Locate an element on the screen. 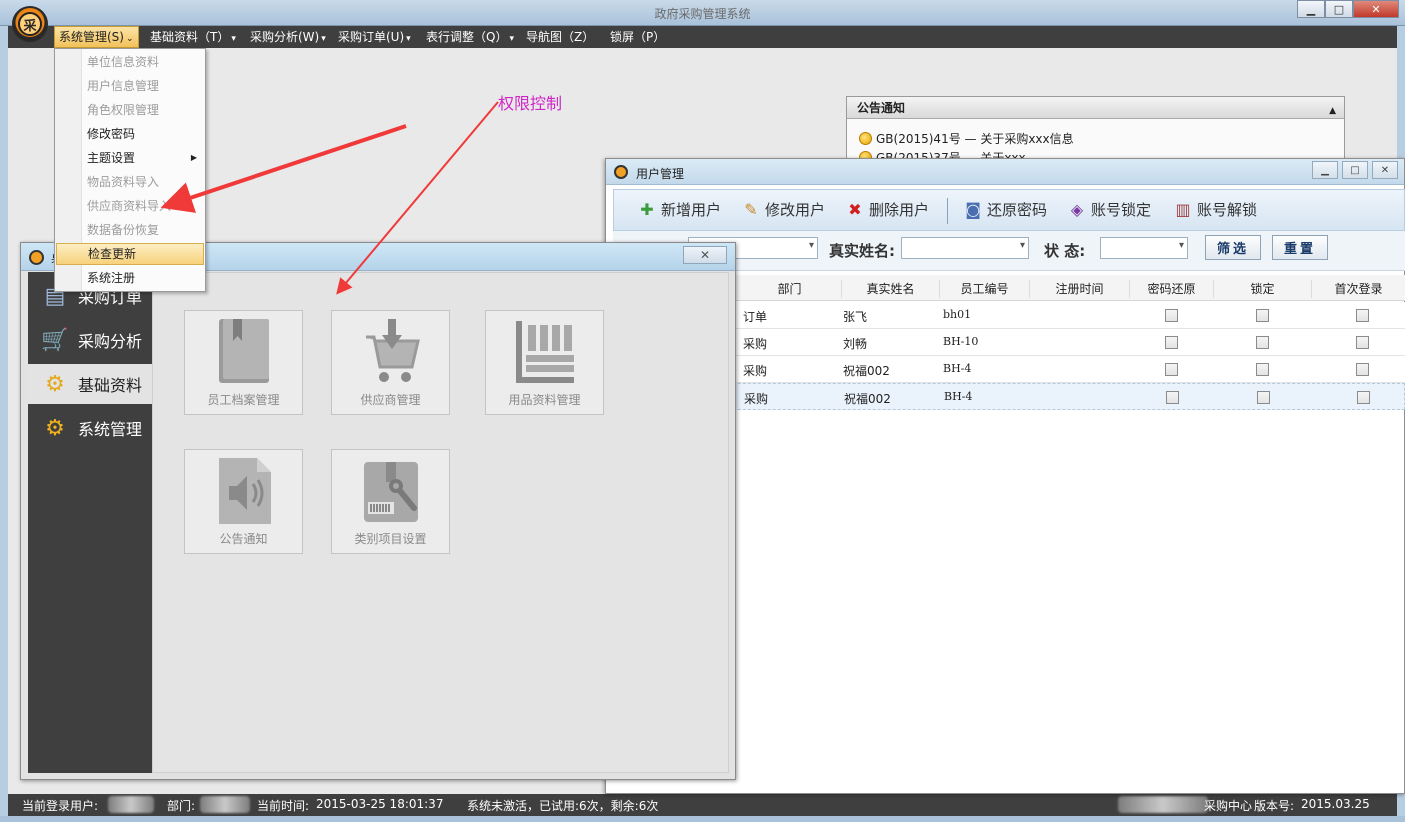 The image size is (1405, 822). delete-user-button: ✖ 删除用户 is located at coordinates (887, 209).